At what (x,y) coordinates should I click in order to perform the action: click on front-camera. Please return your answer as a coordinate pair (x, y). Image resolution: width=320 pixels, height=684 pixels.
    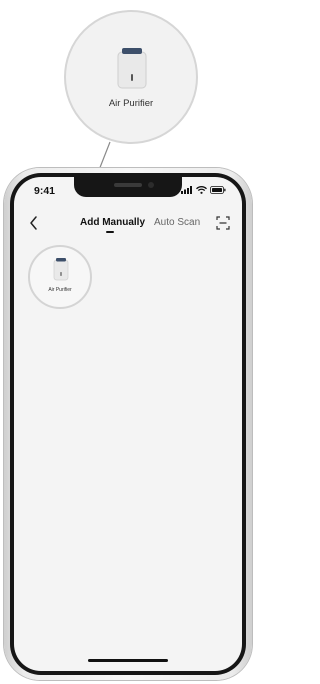
    Looking at the image, I should click on (151, 185).